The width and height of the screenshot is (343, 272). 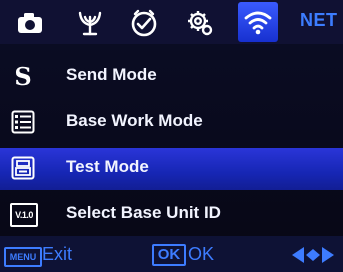 I want to click on timer-icon, so click(x=144, y=23).